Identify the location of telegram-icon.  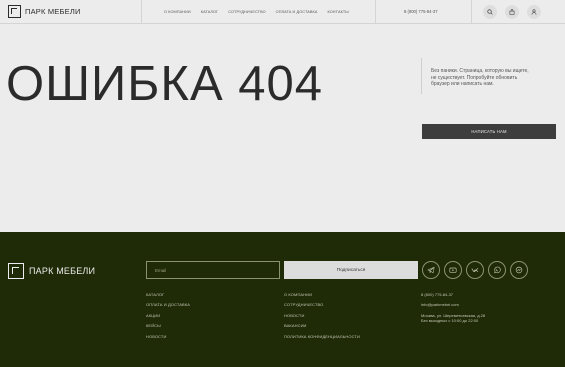
(431, 270).